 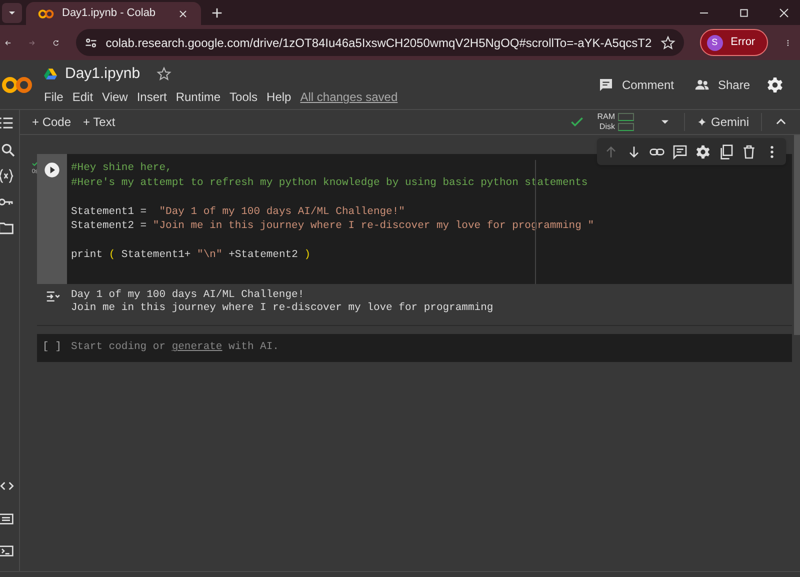 What do you see at coordinates (12, 13) in the screenshot?
I see `tab-list-button` at bounding box center [12, 13].